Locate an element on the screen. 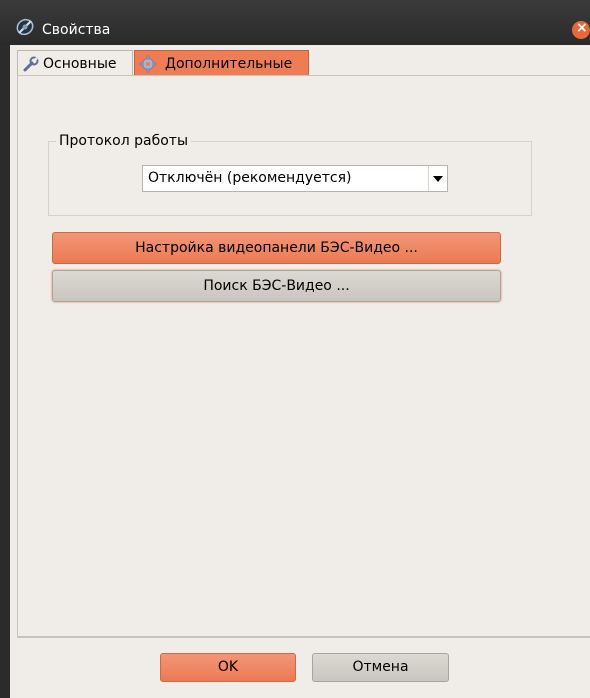  app-logo-icon is located at coordinates (25, 27).